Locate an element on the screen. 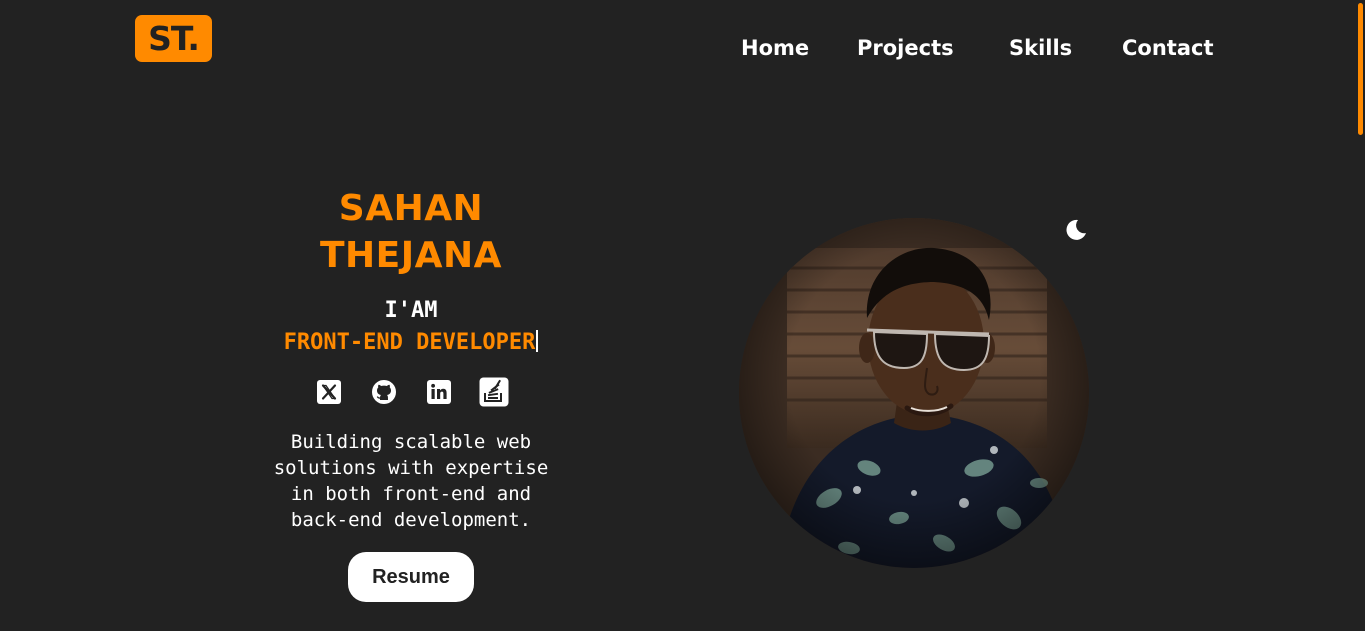  stackoverflow-link is located at coordinates (494, 392).